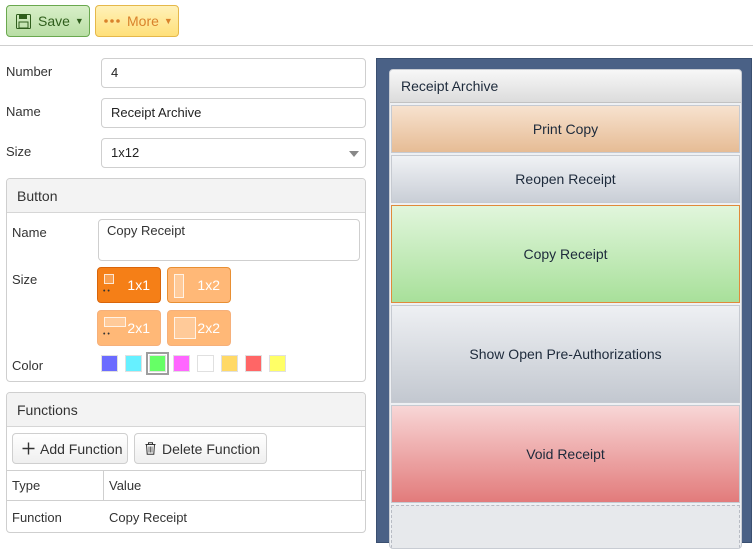 The height and width of the screenshot is (549, 753). Describe the element at coordinates (208, 328) in the screenshot. I see `size-option-label: 2x2` at that location.